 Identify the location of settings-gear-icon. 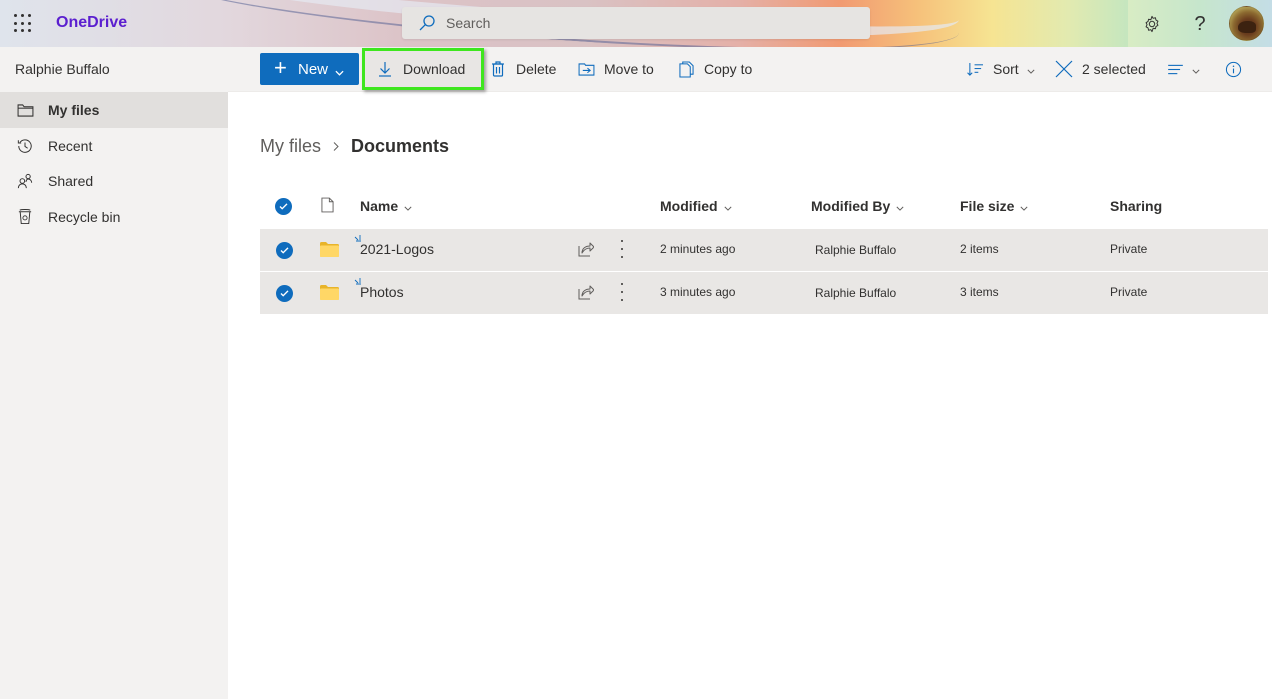
(1152, 24).